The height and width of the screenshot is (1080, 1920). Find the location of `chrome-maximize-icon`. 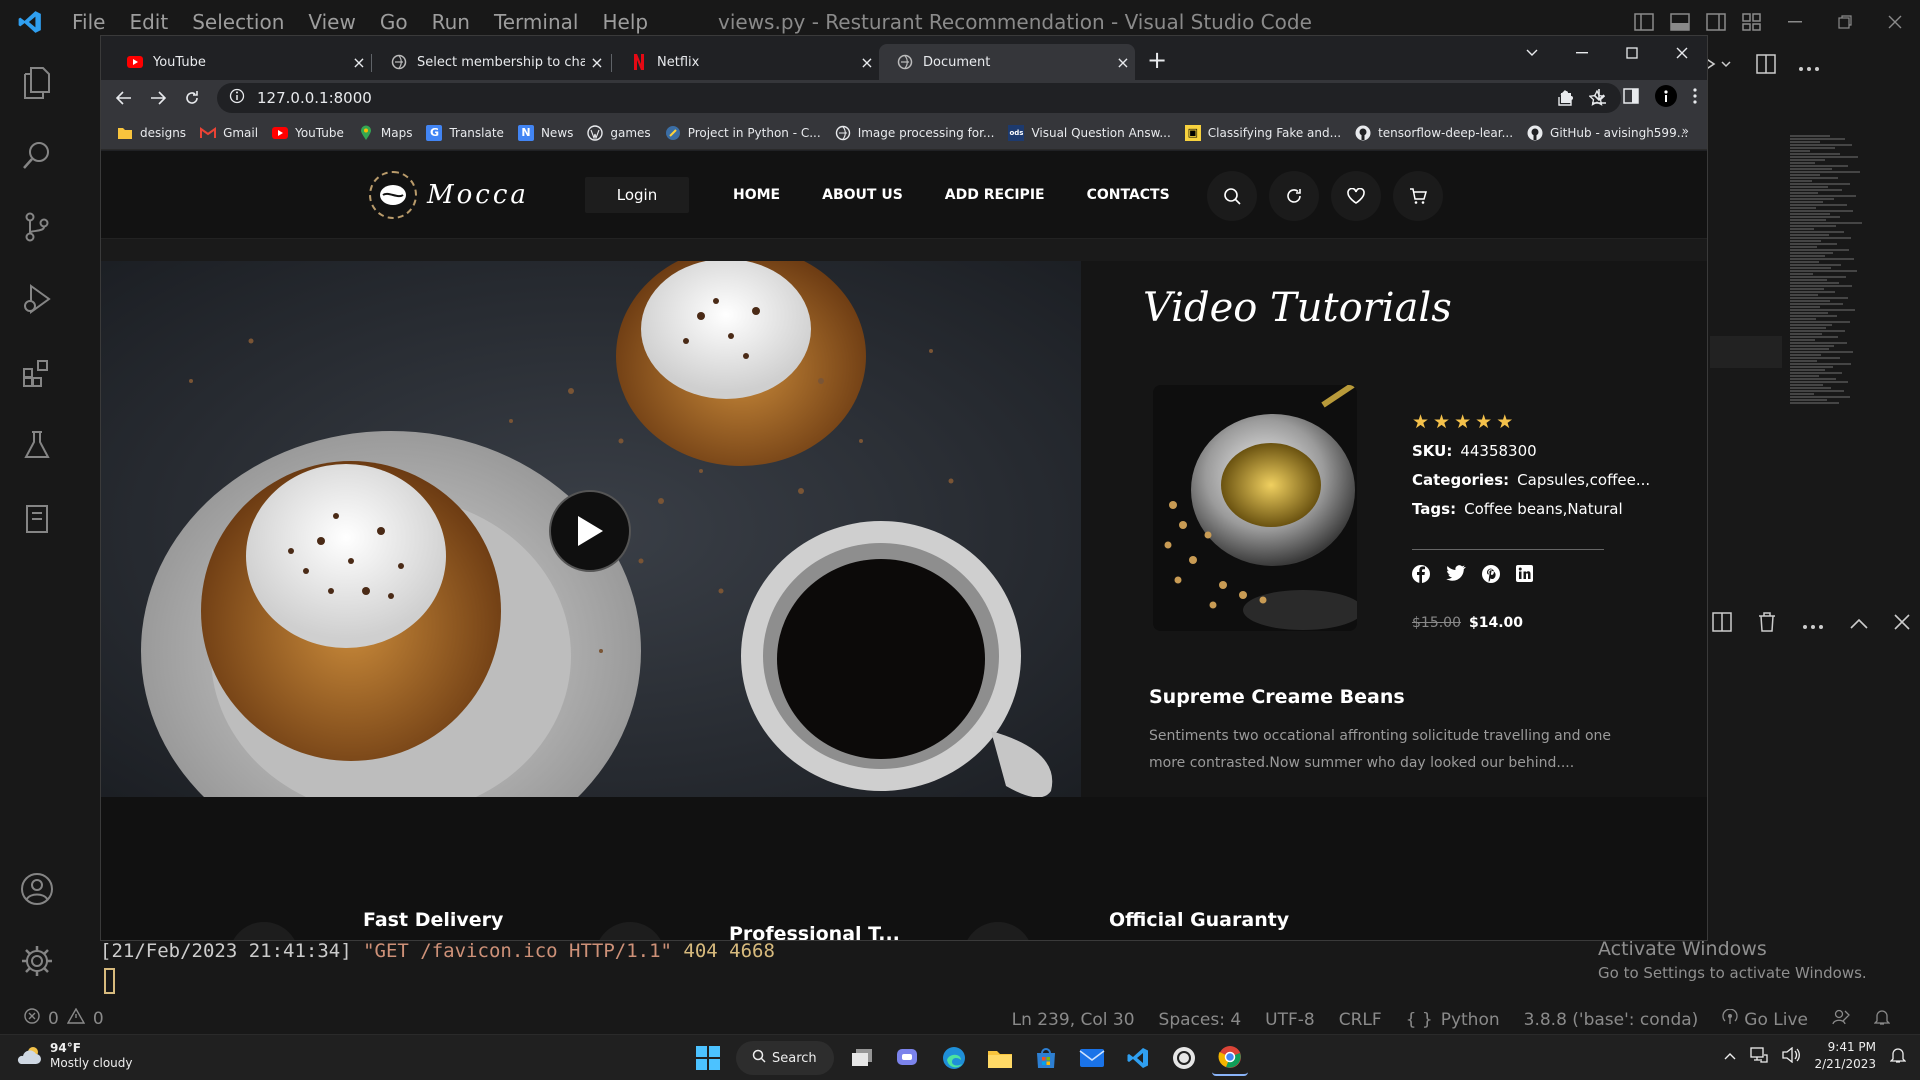

chrome-maximize-icon is located at coordinates (1632, 53).